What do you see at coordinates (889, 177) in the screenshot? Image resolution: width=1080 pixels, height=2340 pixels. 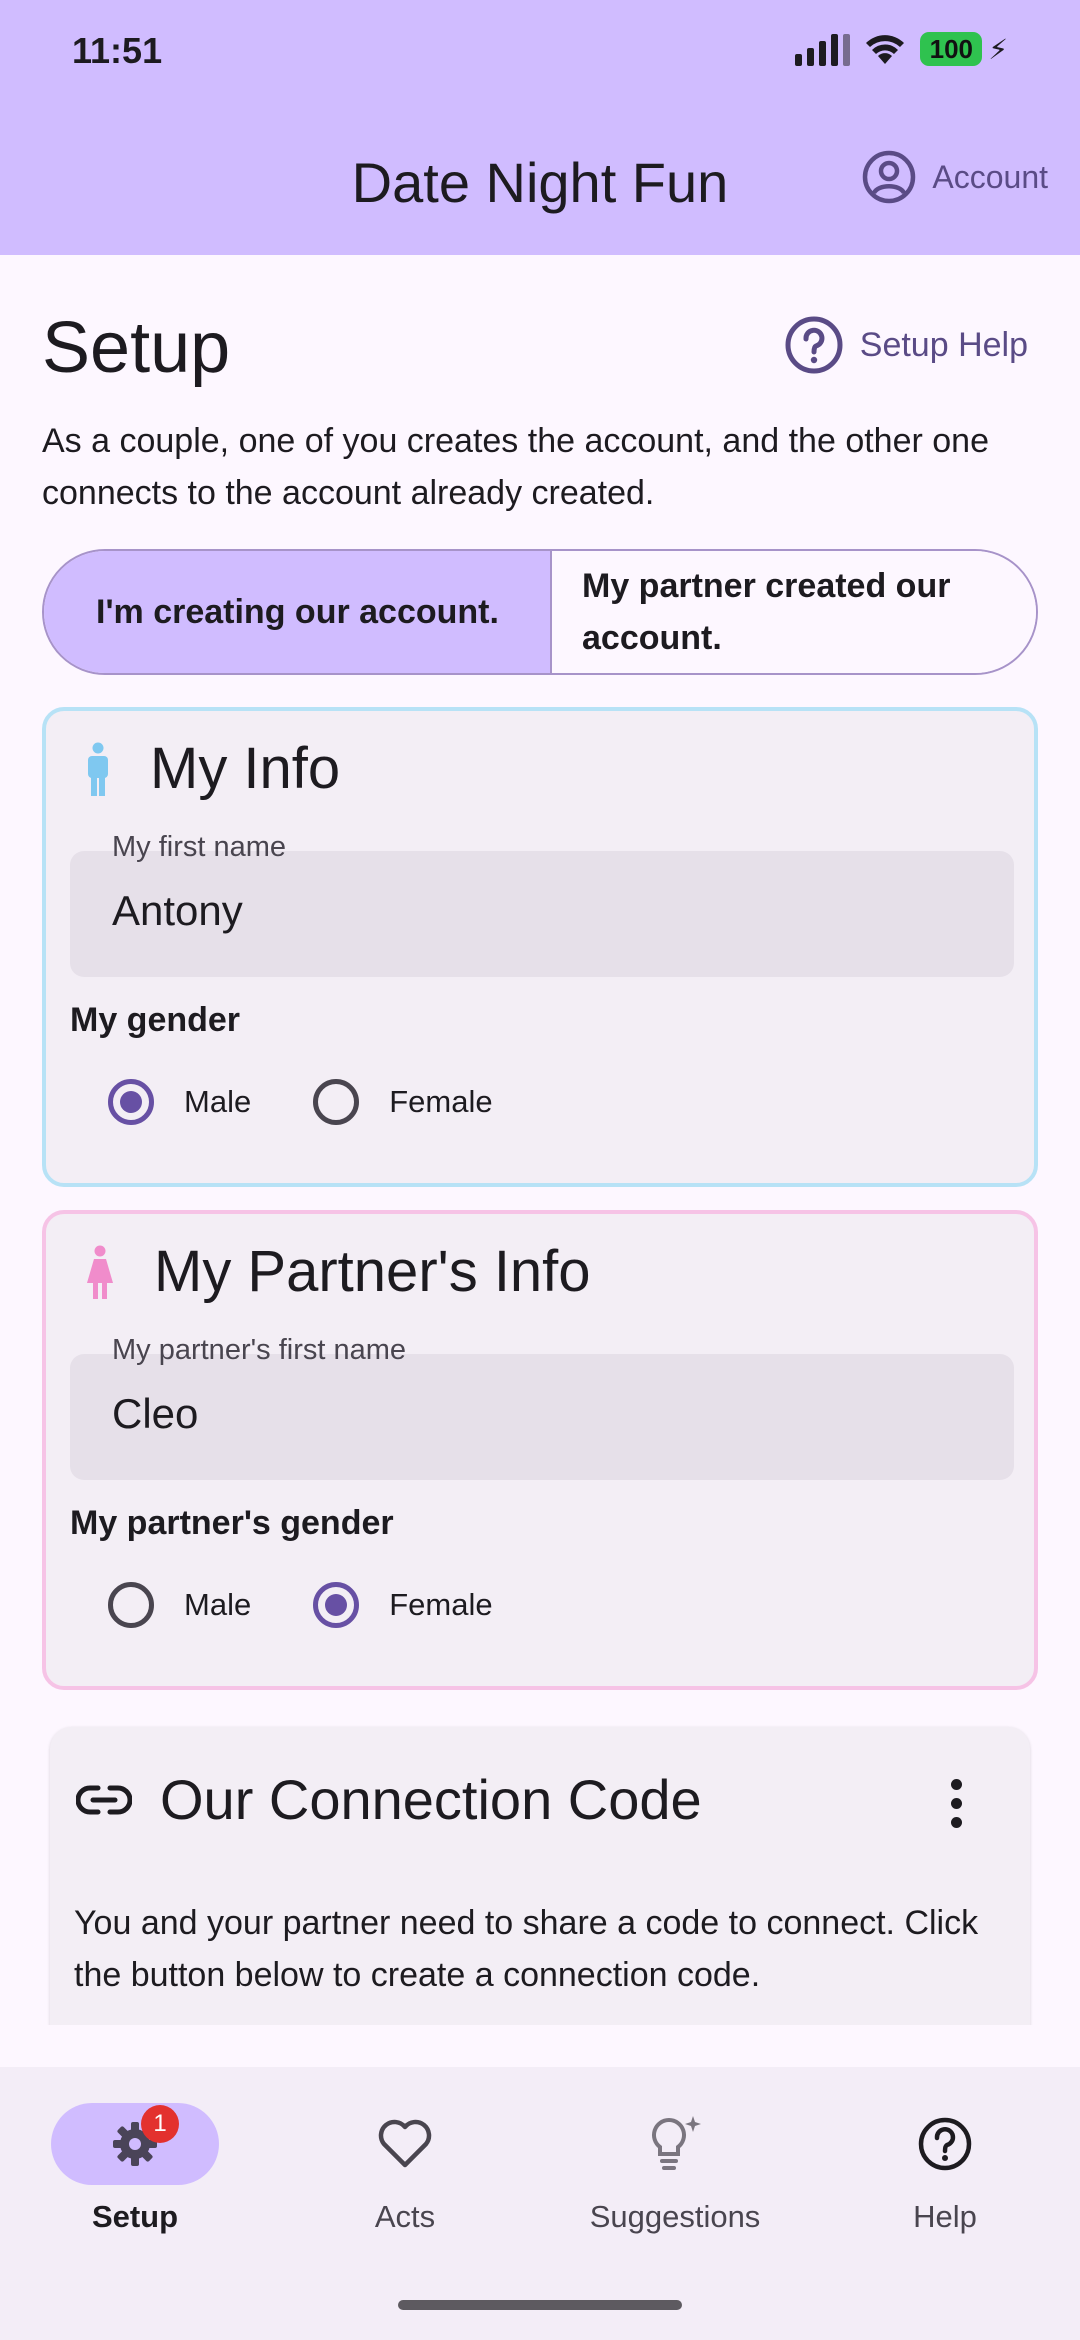 I see `account-circle-icon` at bounding box center [889, 177].